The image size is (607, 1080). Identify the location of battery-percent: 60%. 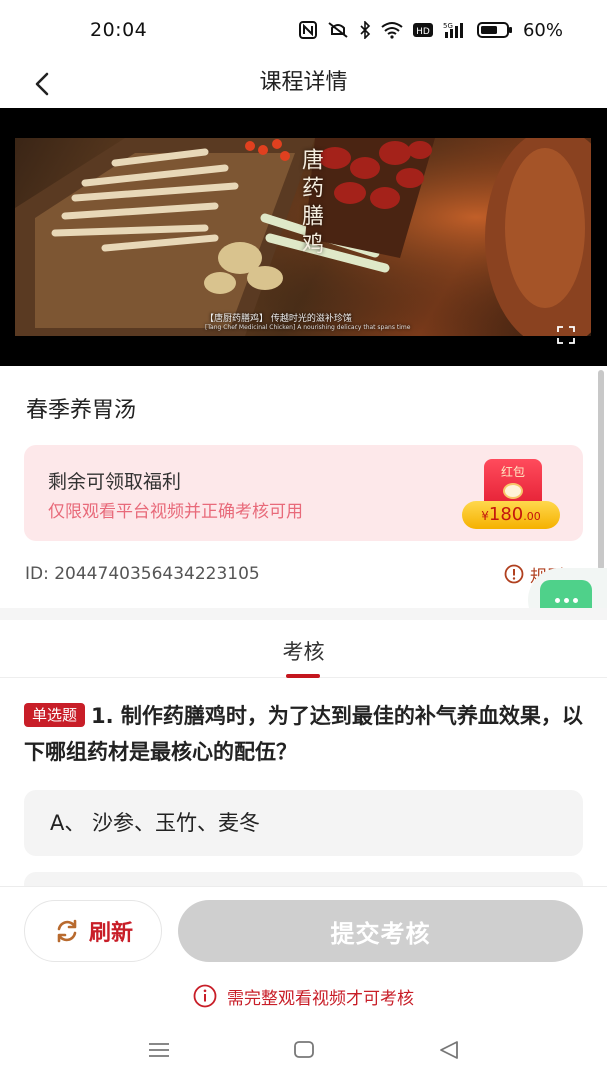
(542, 30).